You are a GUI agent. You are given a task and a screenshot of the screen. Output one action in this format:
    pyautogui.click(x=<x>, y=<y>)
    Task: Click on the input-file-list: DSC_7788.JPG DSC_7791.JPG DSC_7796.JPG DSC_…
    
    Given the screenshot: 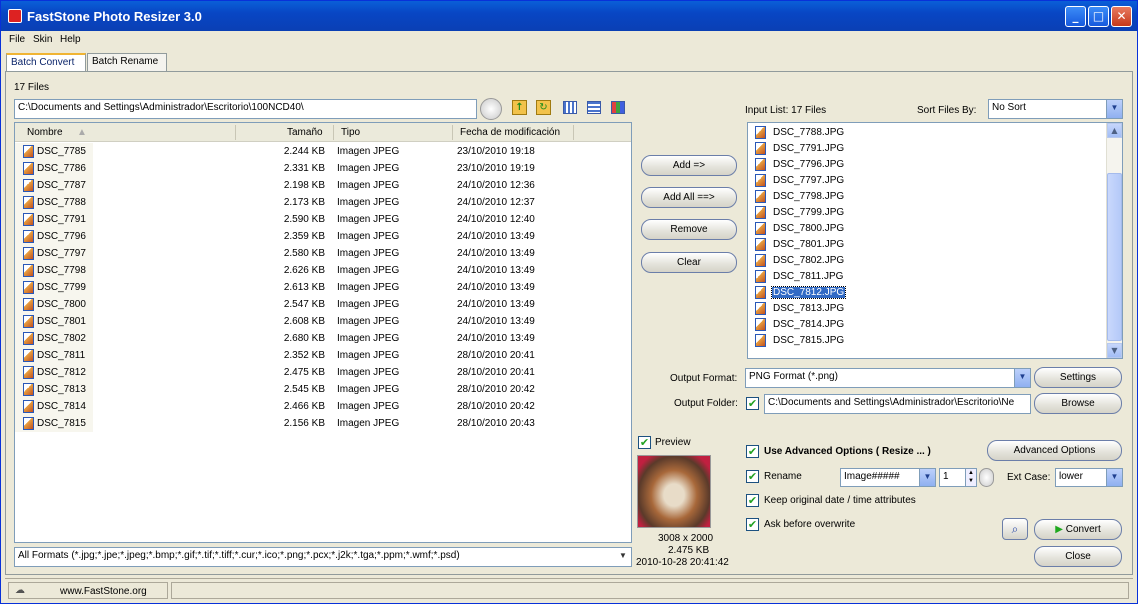 What is the action you would take?
    pyautogui.click(x=935, y=240)
    